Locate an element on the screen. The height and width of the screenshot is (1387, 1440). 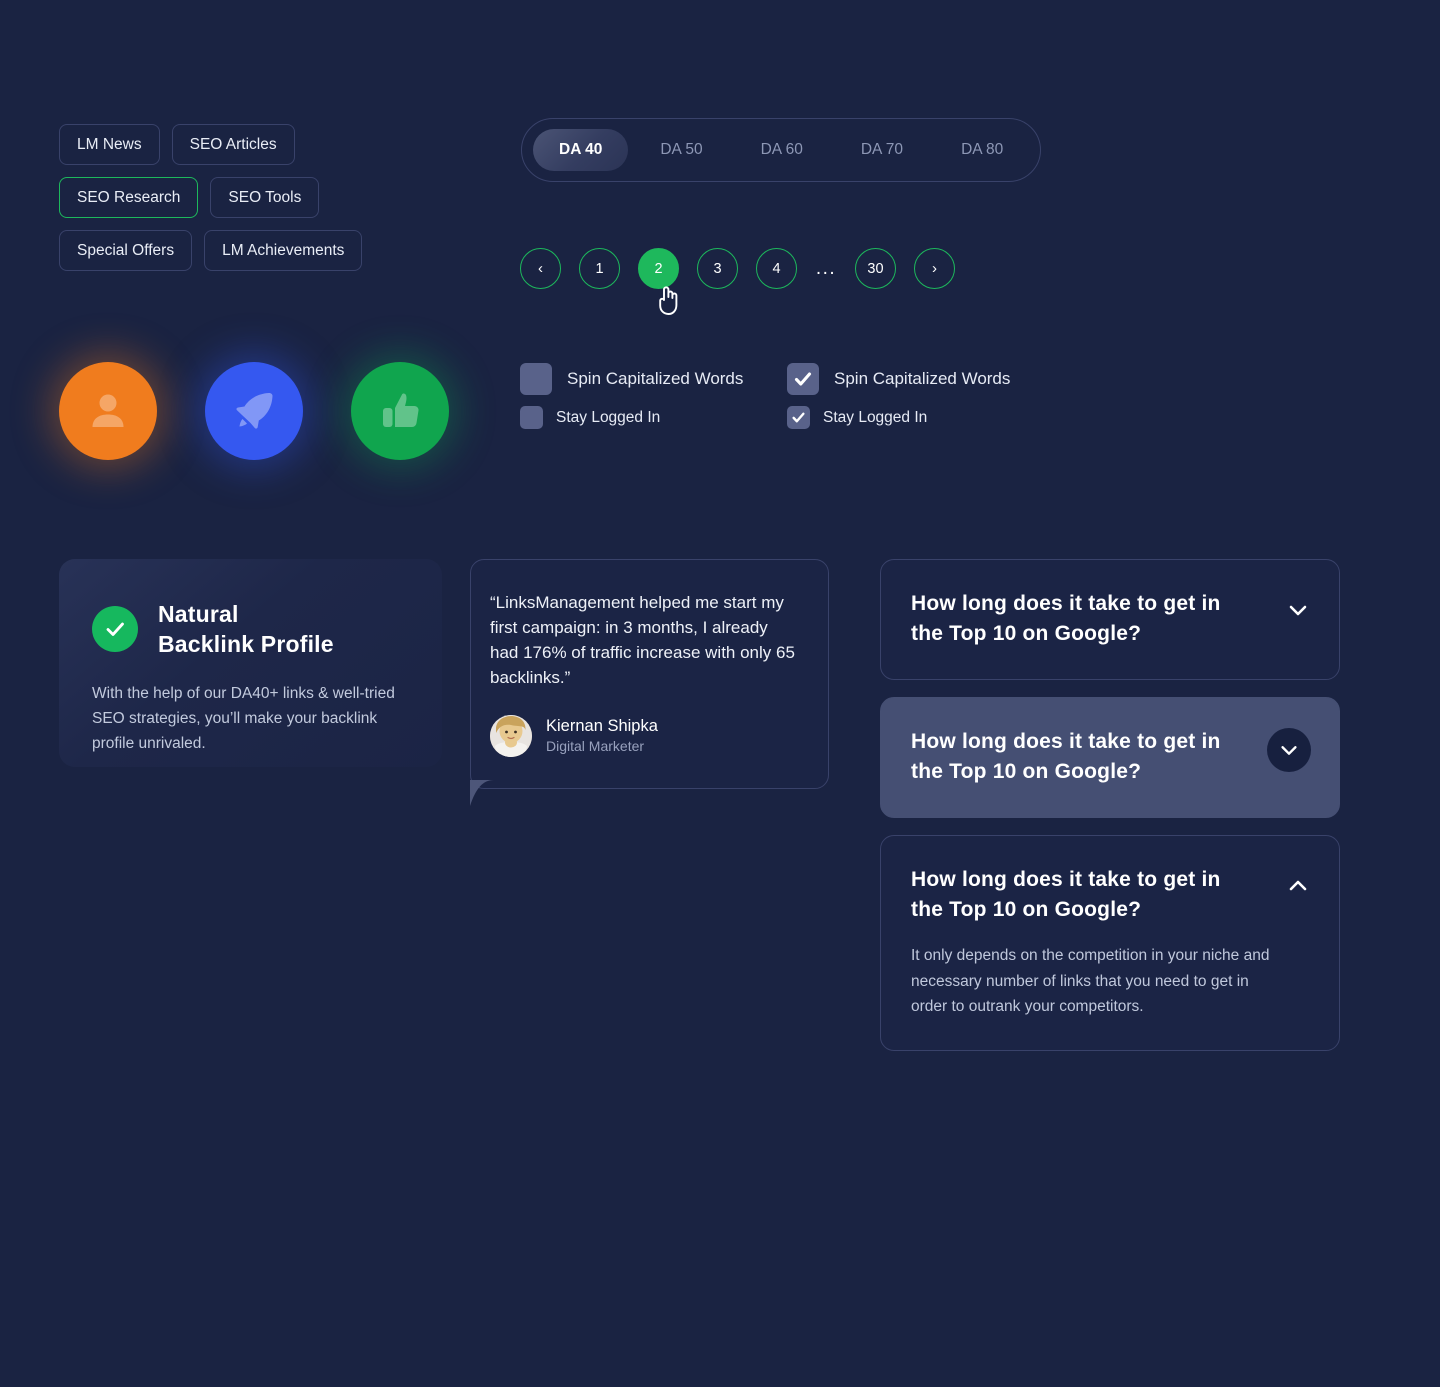
testimonial-author-text: Kiernan Shipka Digital Marketer is located at coordinates (602, 736).